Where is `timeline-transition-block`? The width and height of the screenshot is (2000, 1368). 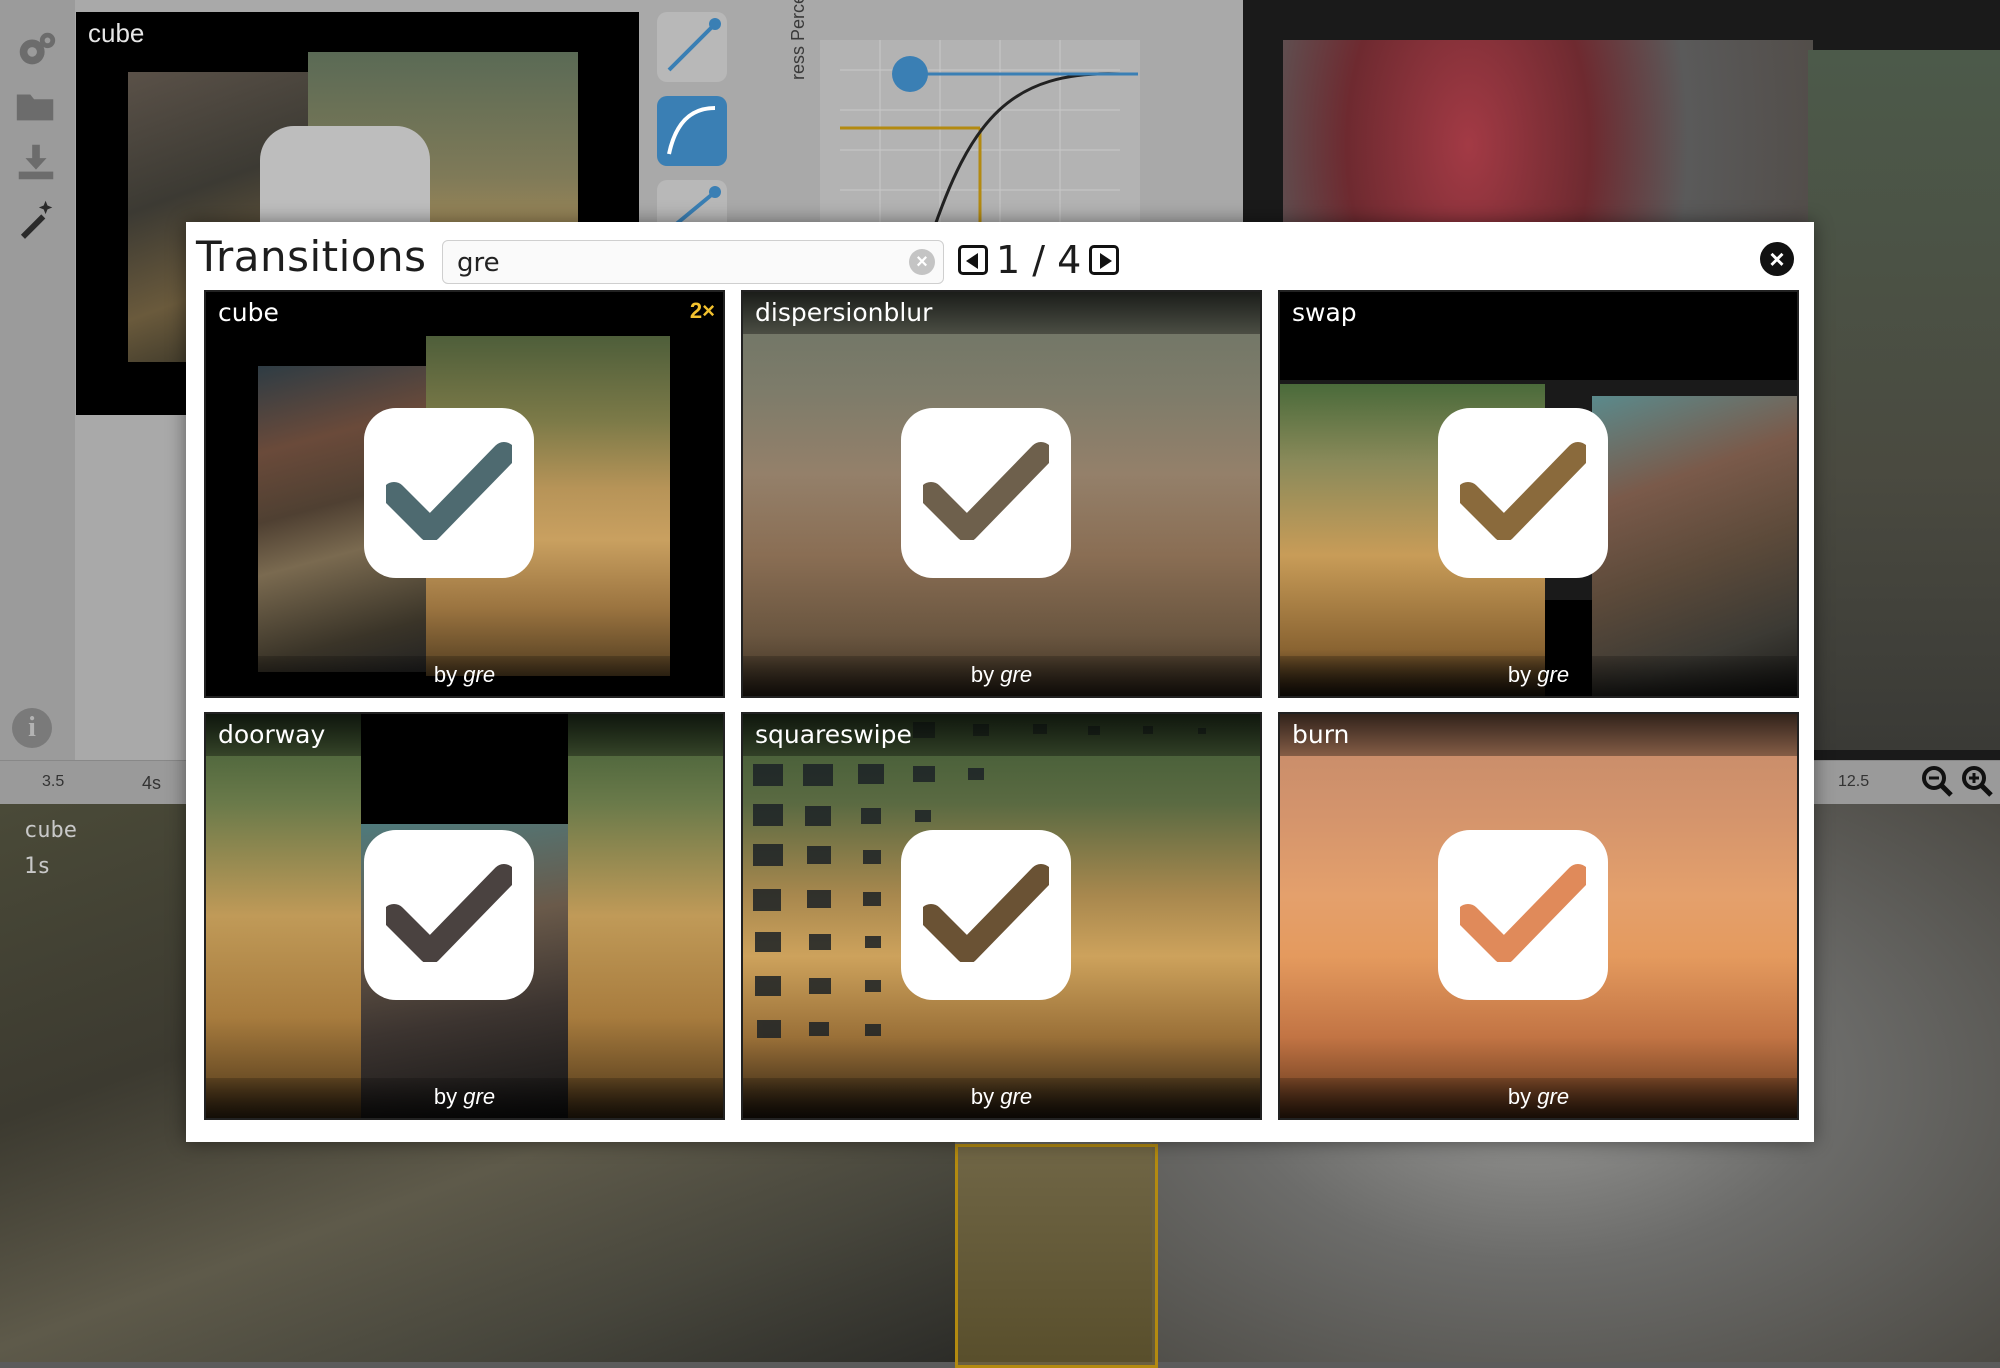 timeline-transition-block is located at coordinates (1056, 1256).